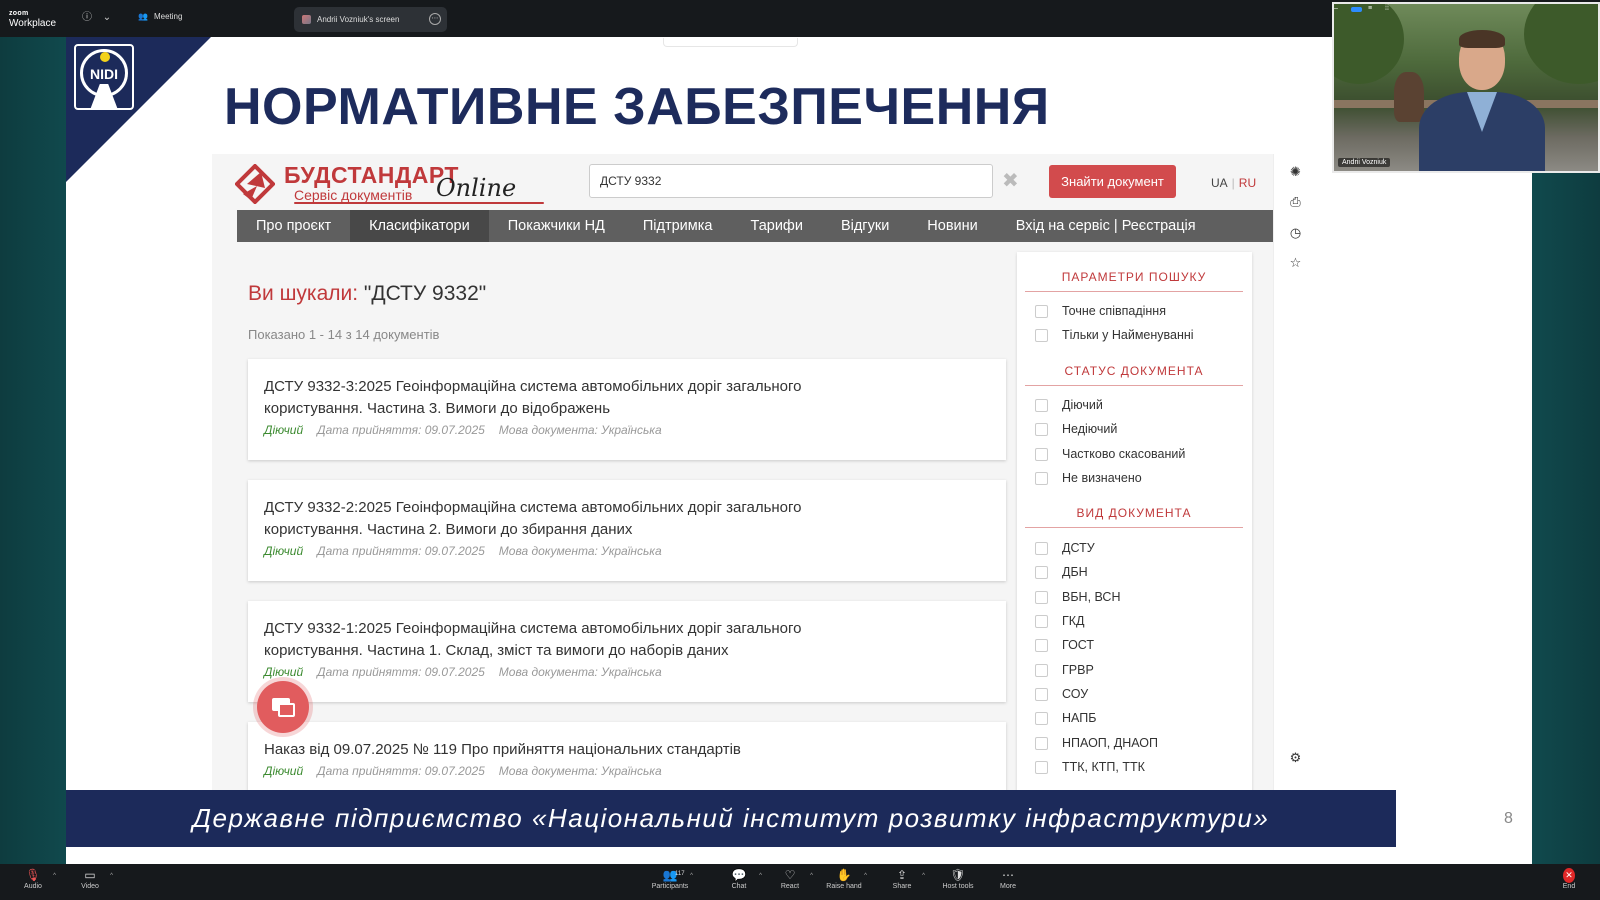 The image size is (1600, 900). What do you see at coordinates (1064, 645) in the screenshot?
I see `filter-type: ГОСТ` at bounding box center [1064, 645].